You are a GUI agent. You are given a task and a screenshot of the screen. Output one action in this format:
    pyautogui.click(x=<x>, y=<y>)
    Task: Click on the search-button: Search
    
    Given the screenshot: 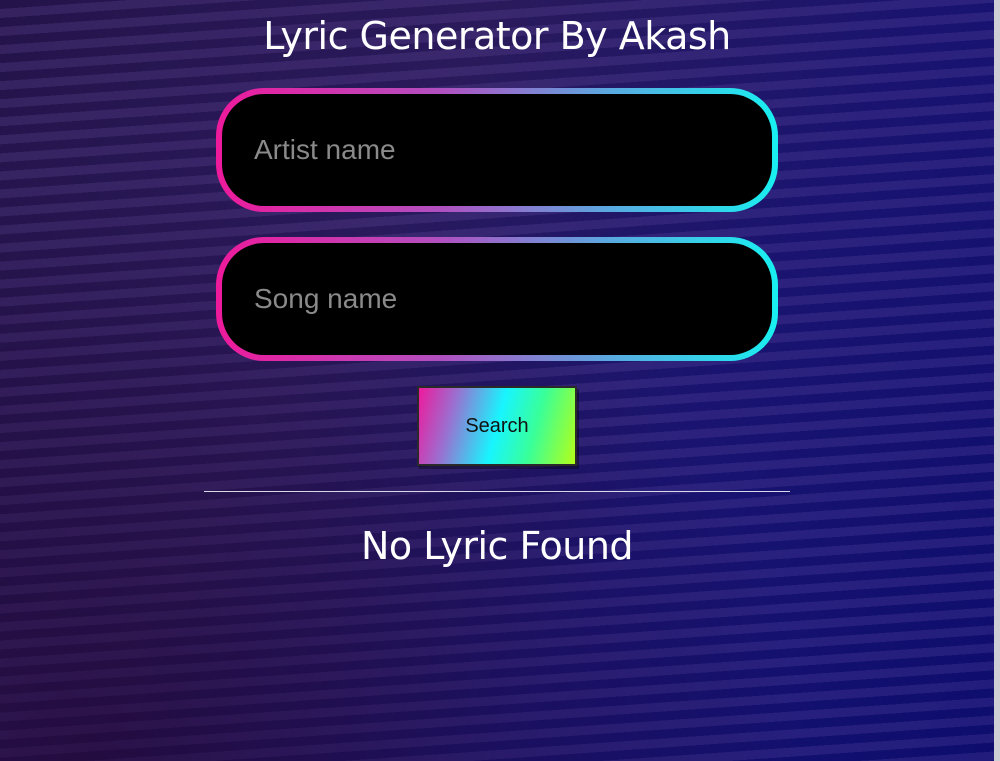 What is the action you would take?
    pyautogui.click(x=497, y=426)
    